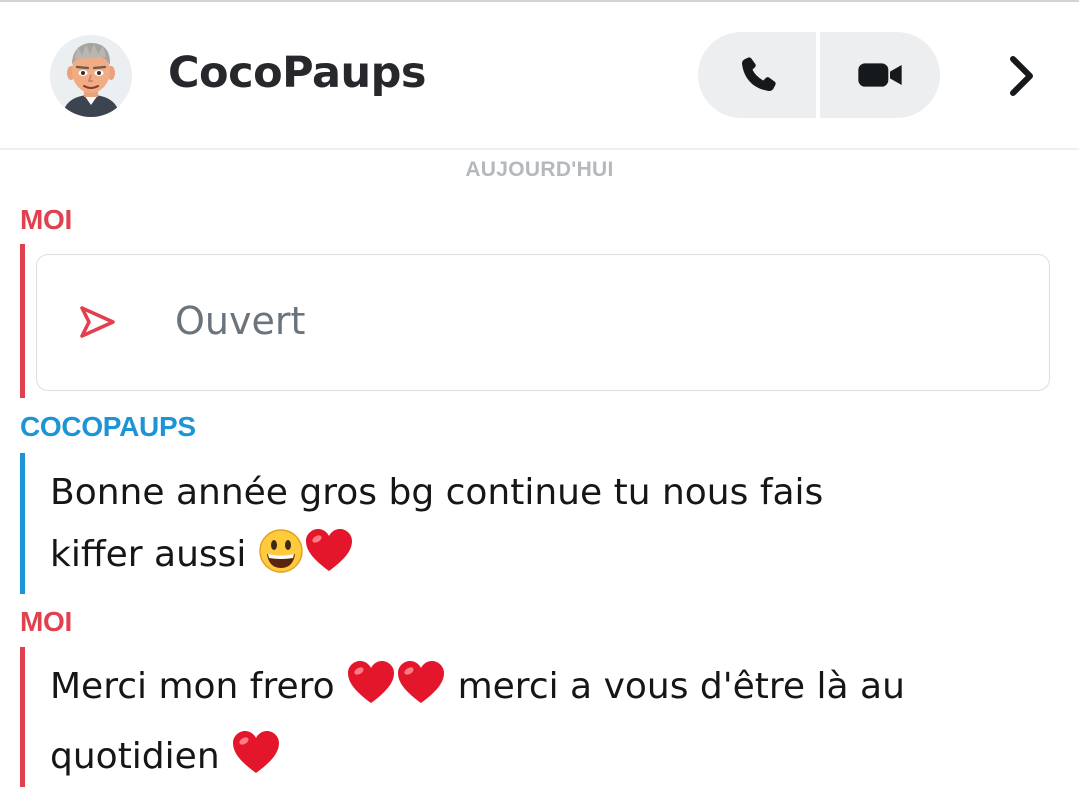  I want to click on video-call-button, so click(880, 75).